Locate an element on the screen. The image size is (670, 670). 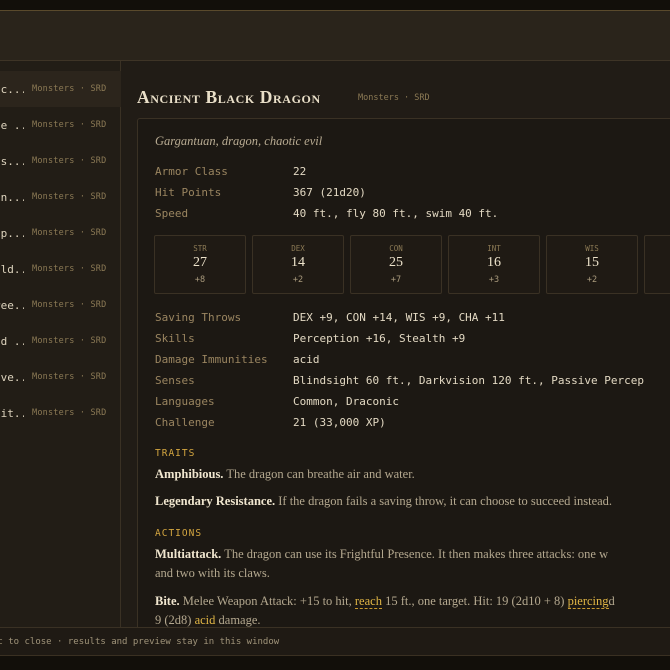
ability-score: 27 is located at coordinates (200, 262).